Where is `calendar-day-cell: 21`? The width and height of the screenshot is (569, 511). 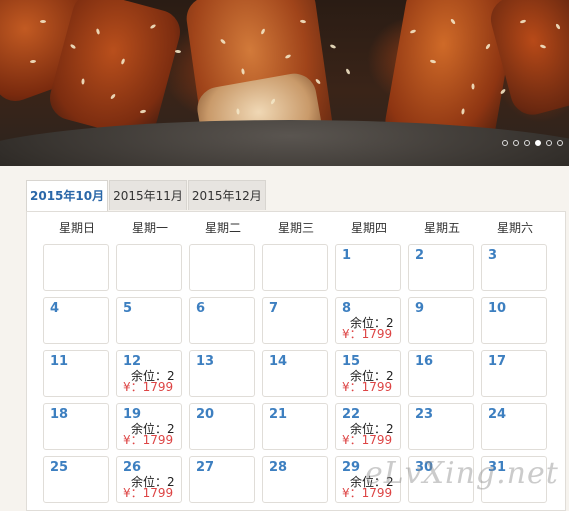 calendar-day-cell: 21 is located at coordinates (295, 426).